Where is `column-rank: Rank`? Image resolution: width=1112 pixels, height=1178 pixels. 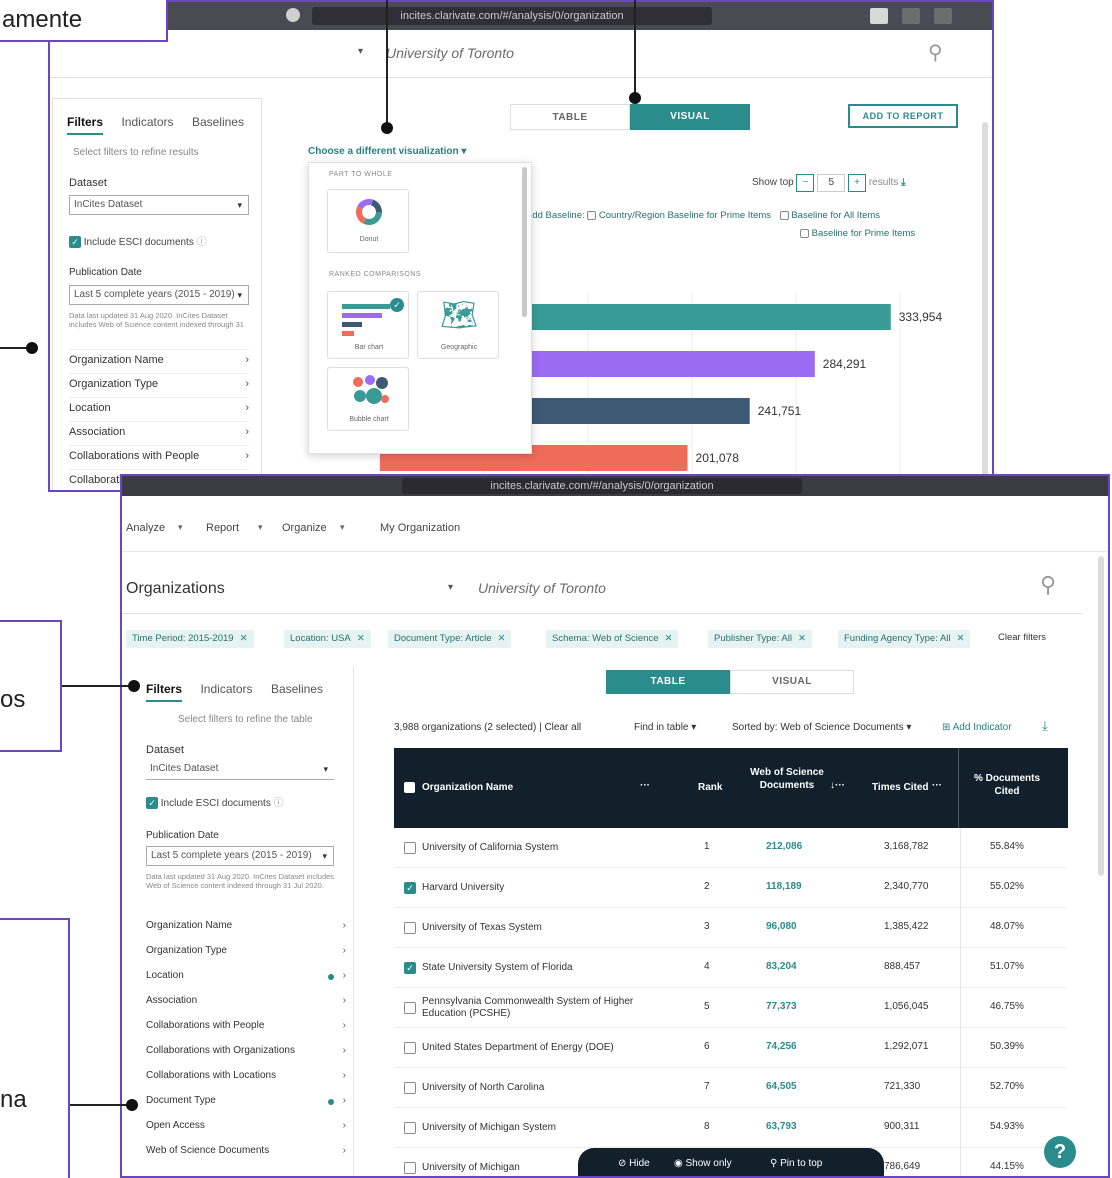
column-rank: Rank is located at coordinates (710, 787).